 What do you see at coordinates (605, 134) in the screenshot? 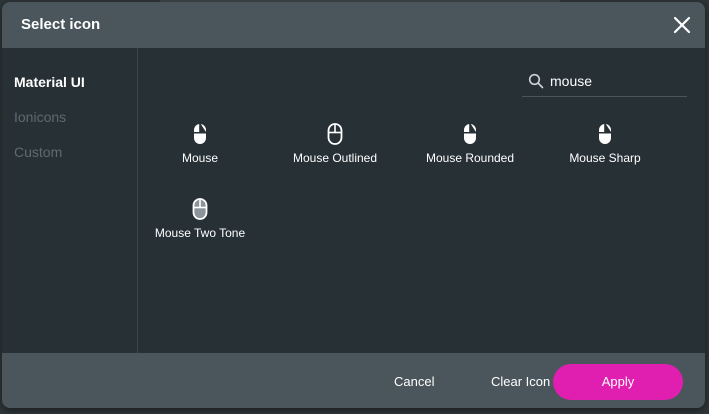
I see `mouse-sharp-icon` at bounding box center [605, 134].